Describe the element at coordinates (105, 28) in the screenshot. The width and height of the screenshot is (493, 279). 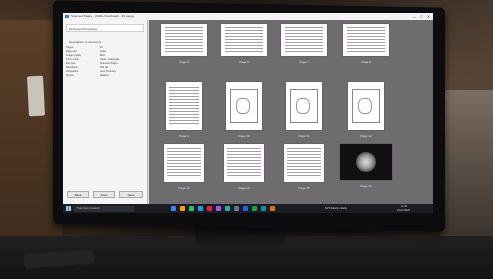
I see `panel-header: Document Properties` at that location.